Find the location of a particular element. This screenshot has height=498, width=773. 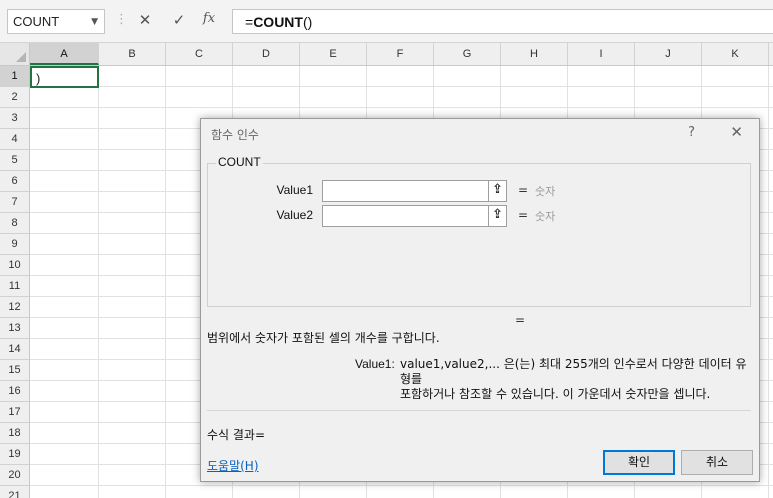

active-cell: ) is located at coordinates (64, 77).